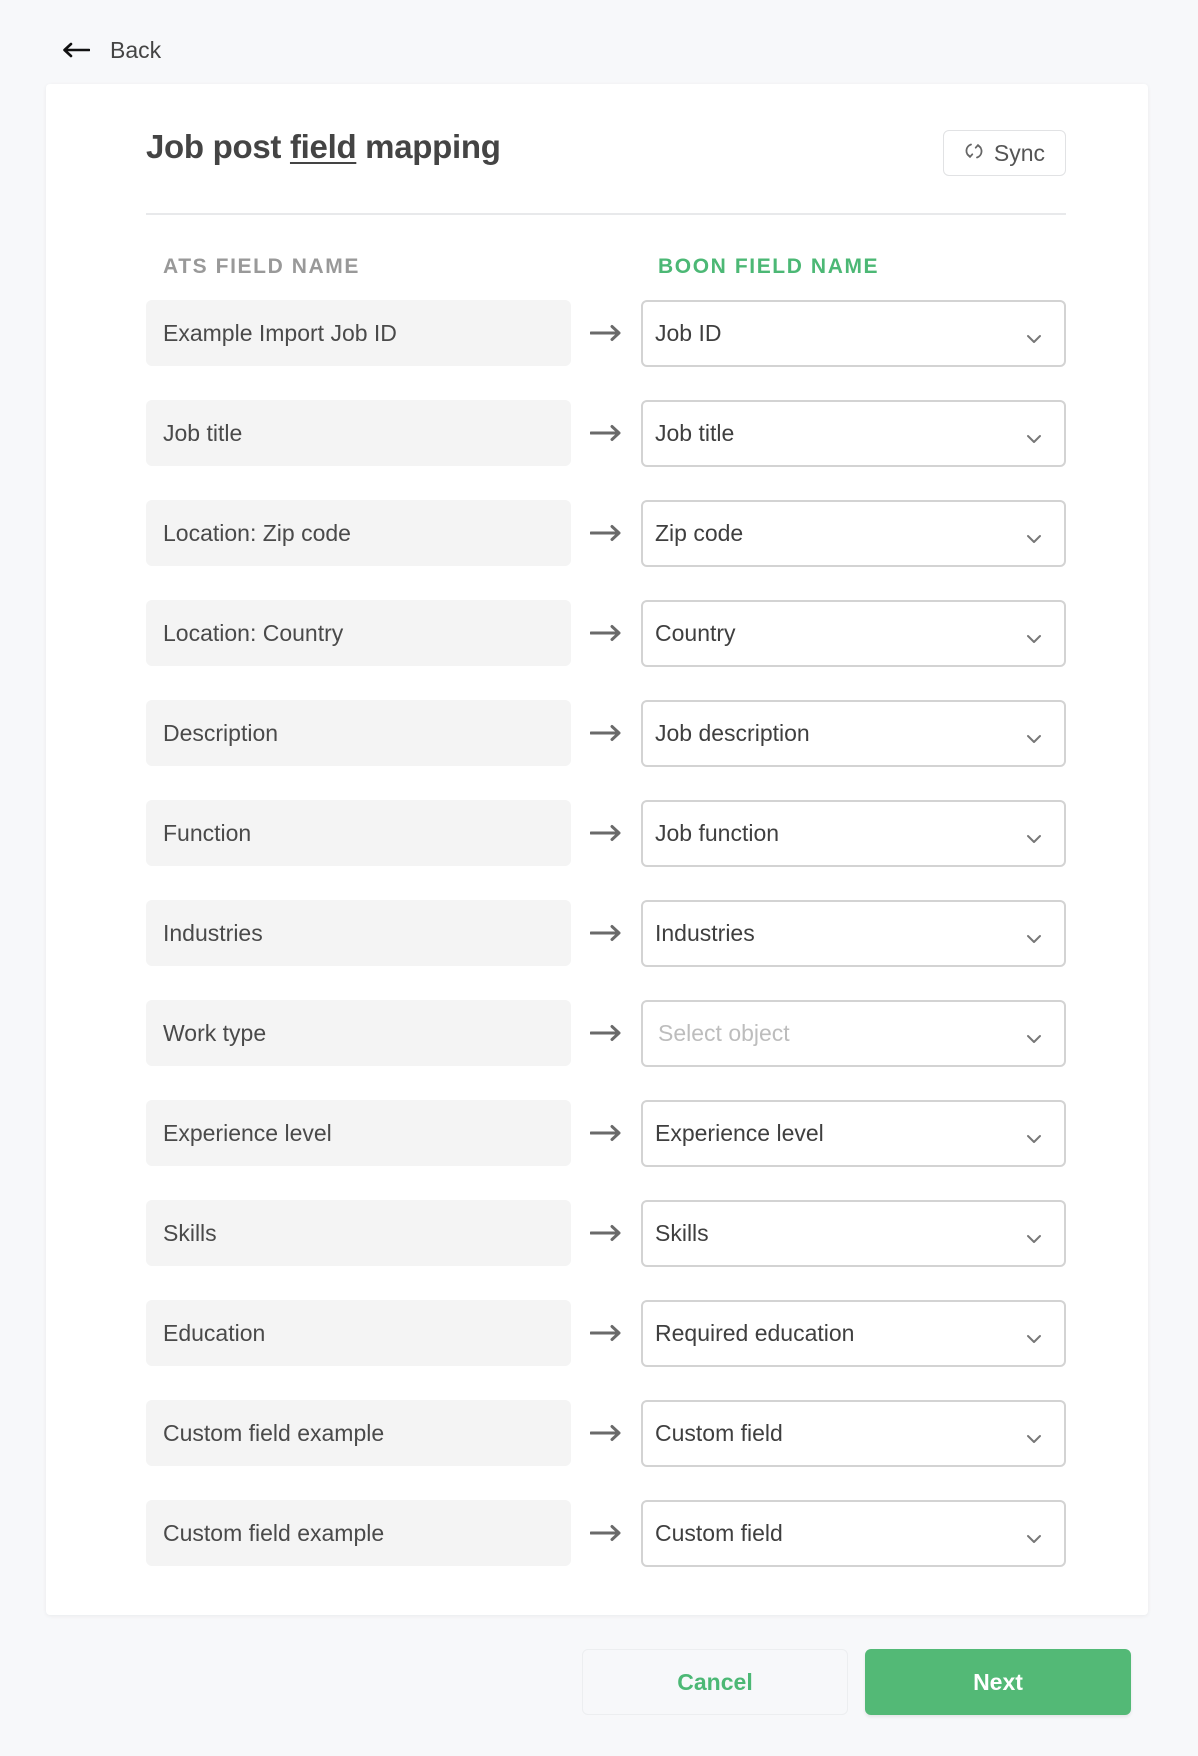 This screenshot has width=1198, height=1756. Describe the element at coordinates (739, 1133) in the screenshot. I see `boon-field-value: Experience level` at that location.